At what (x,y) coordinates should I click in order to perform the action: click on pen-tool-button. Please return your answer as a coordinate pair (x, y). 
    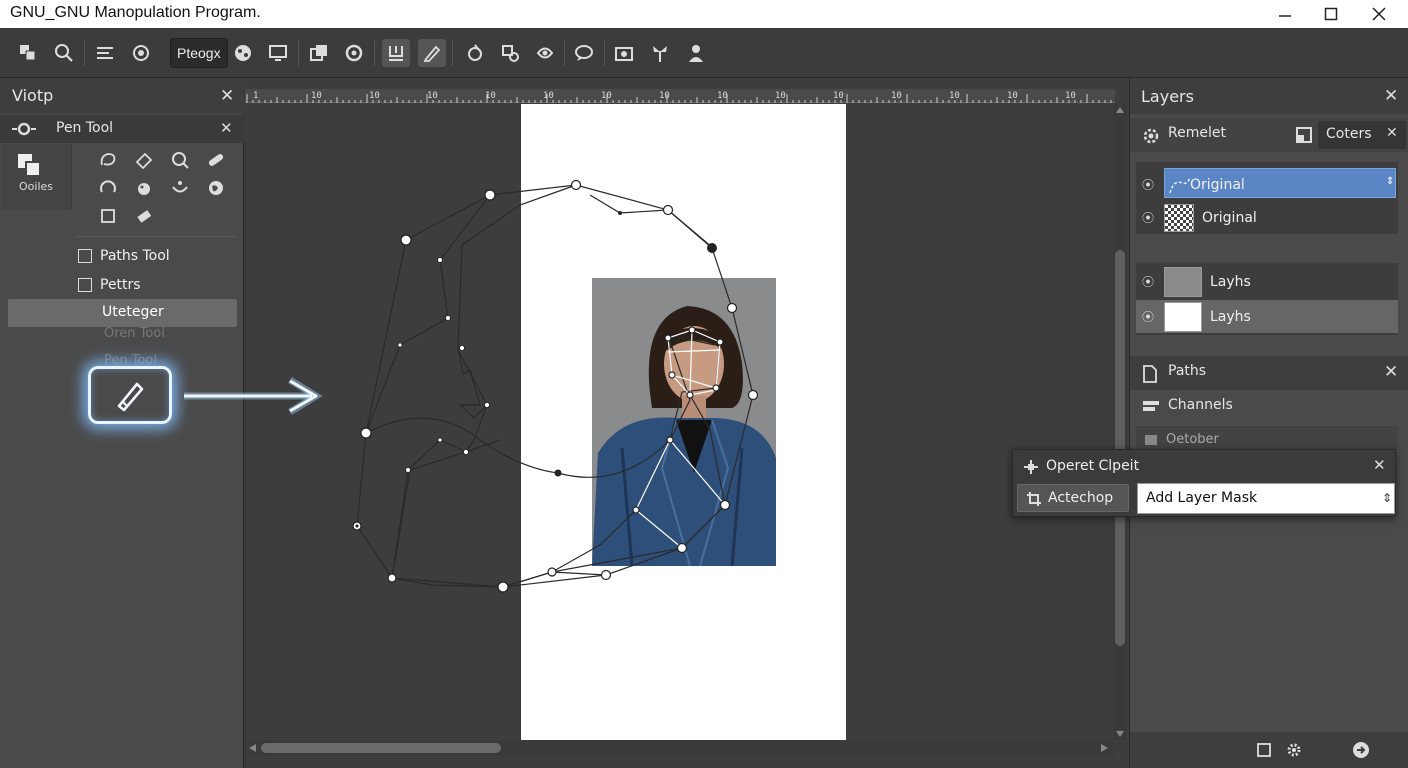
    Looking at the image, I should click on (432, 53).